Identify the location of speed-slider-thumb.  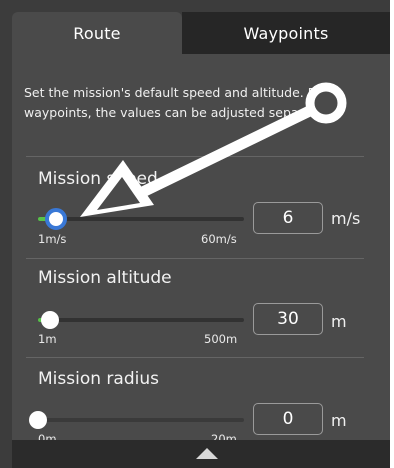
(55, 219).